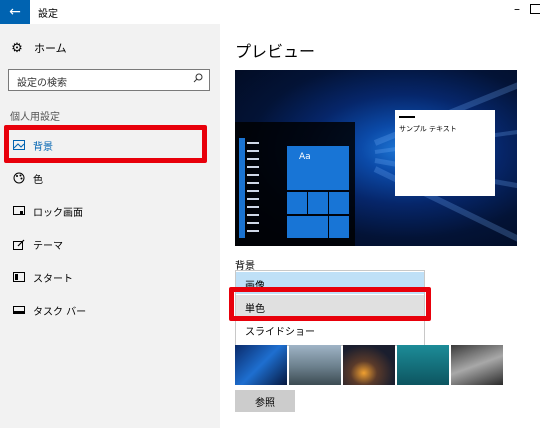 The height and width of the screenshot is (428, 540). I want to click on gear-icon: ⚙, so click(17, 48).